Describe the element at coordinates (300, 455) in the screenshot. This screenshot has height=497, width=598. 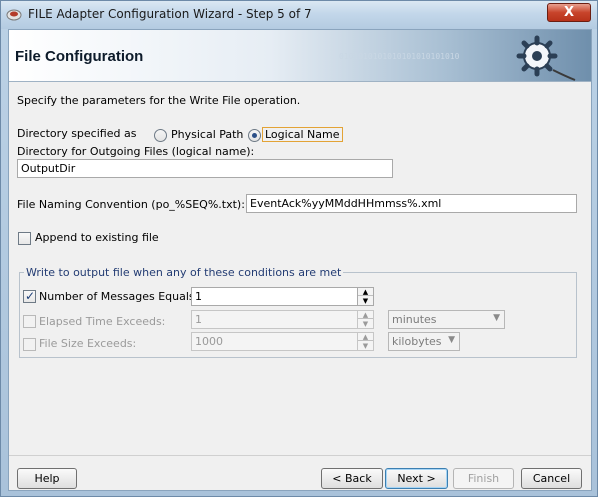
I see `button-bar-divider` at that location.